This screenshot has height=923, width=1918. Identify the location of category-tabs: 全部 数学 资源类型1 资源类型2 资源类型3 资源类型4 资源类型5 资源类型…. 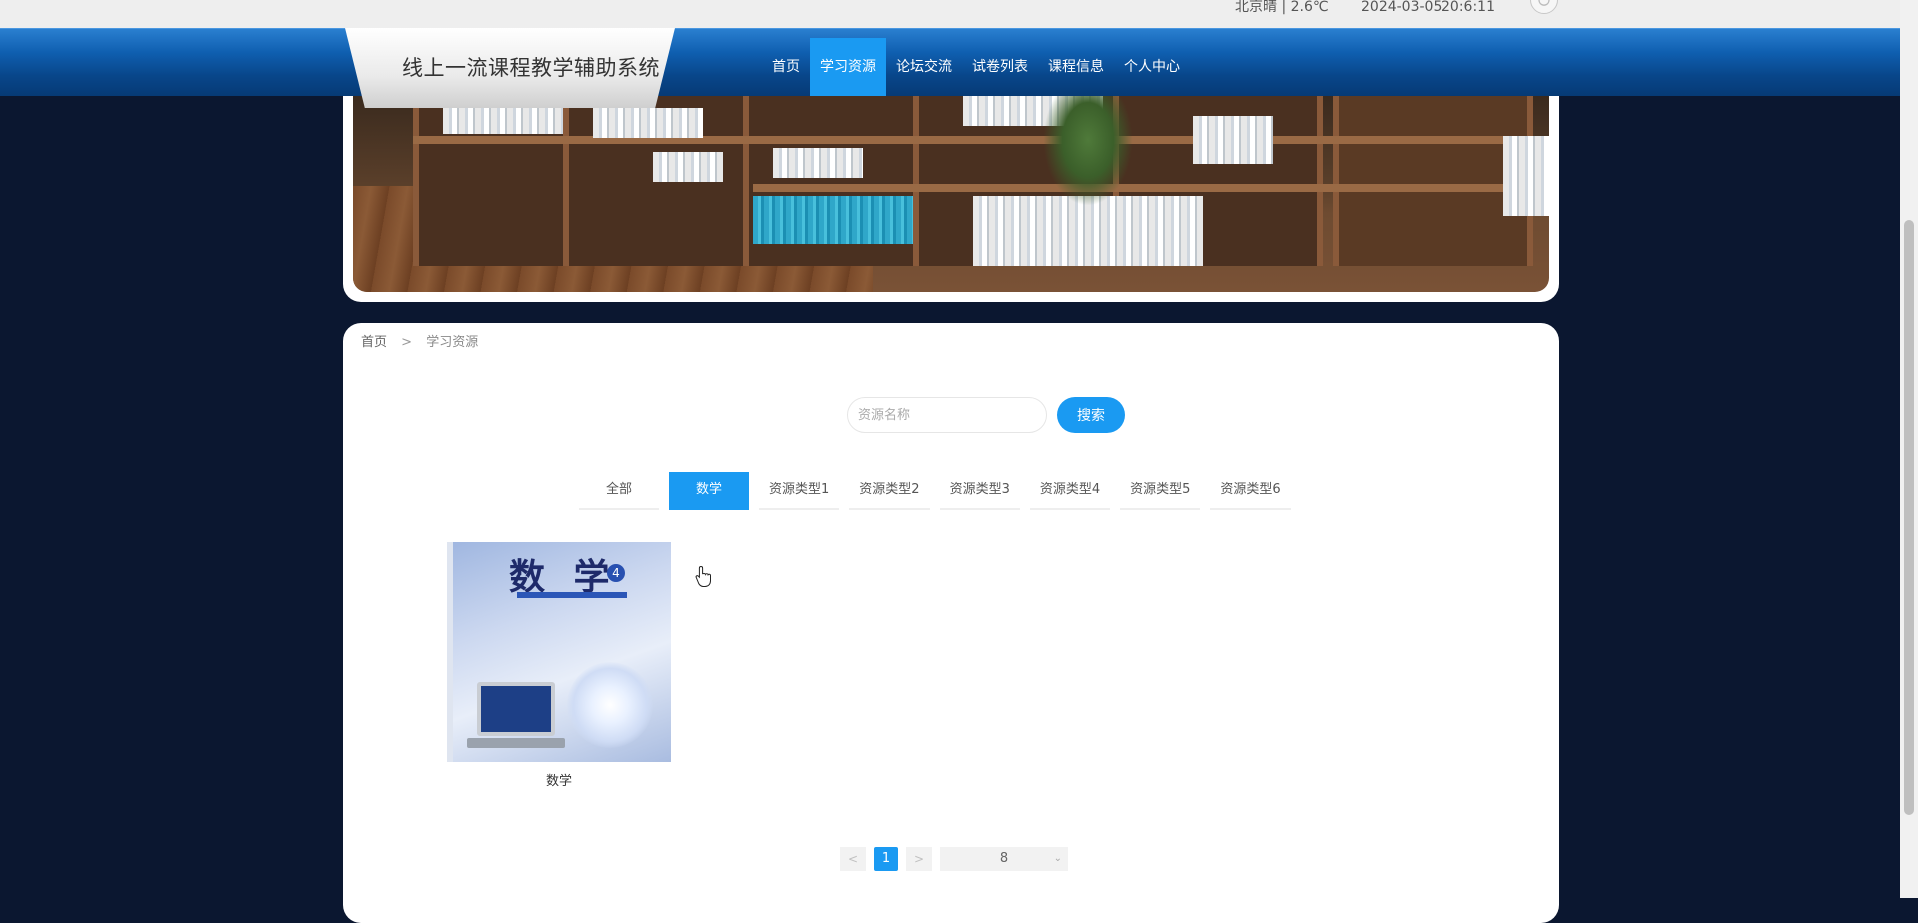
(935, 491).